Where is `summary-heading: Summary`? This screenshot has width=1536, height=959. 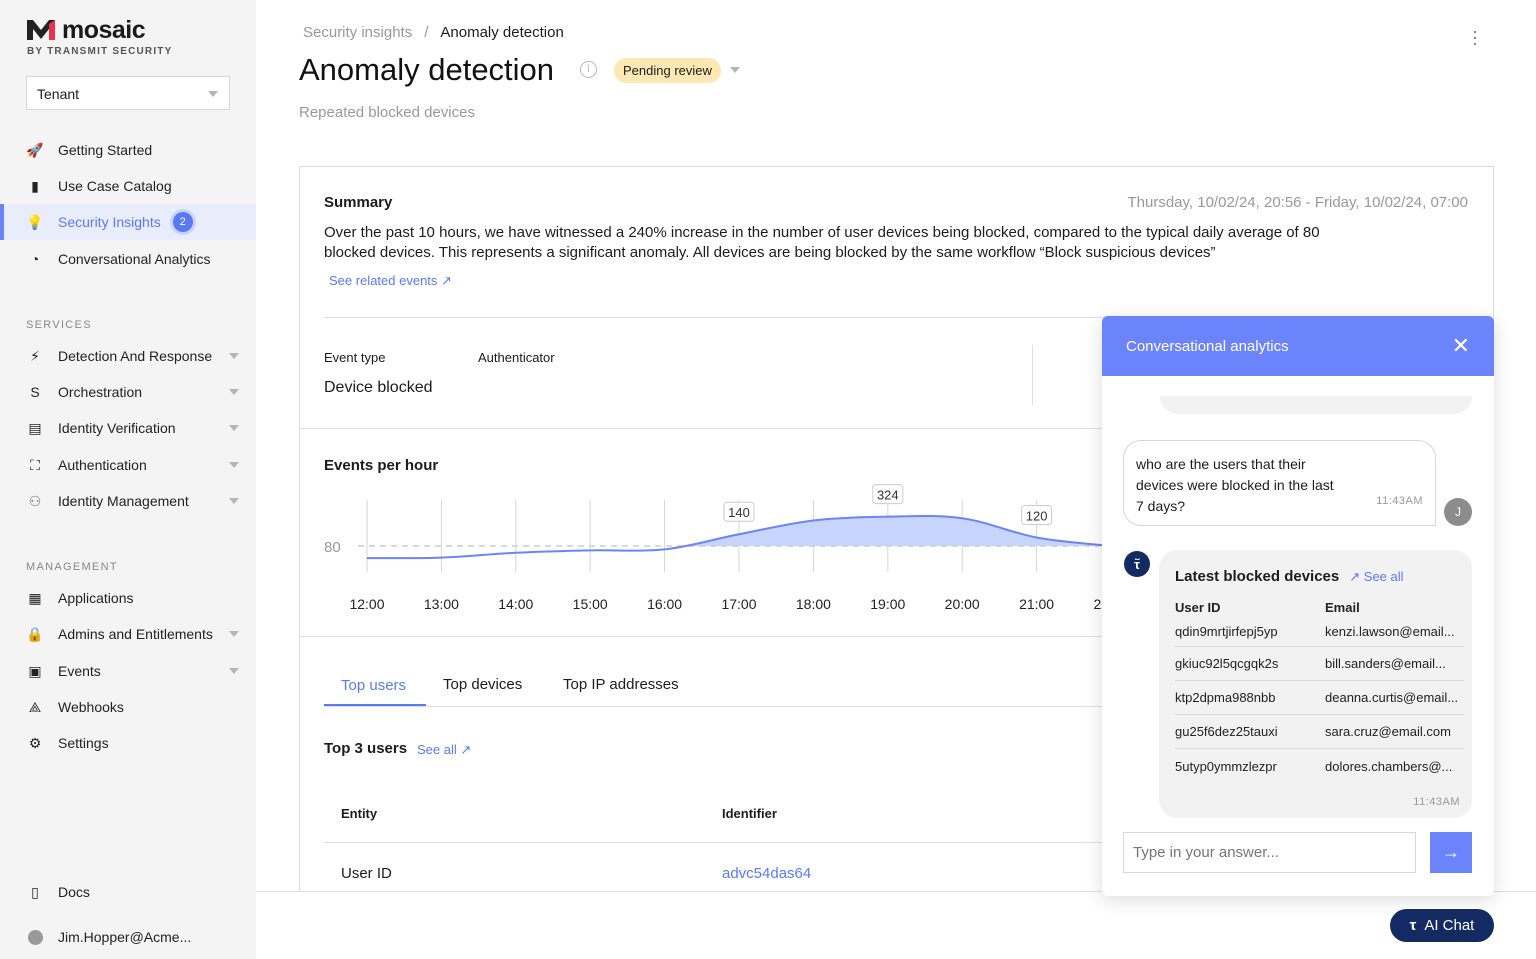
summary-heading: Summary is located at coordinates (358, 202).